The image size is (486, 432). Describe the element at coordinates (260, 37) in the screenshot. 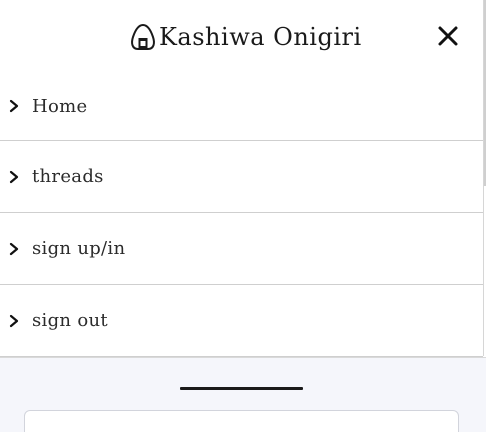

I see `site-title: Kashiwa Onigiri` at that location.